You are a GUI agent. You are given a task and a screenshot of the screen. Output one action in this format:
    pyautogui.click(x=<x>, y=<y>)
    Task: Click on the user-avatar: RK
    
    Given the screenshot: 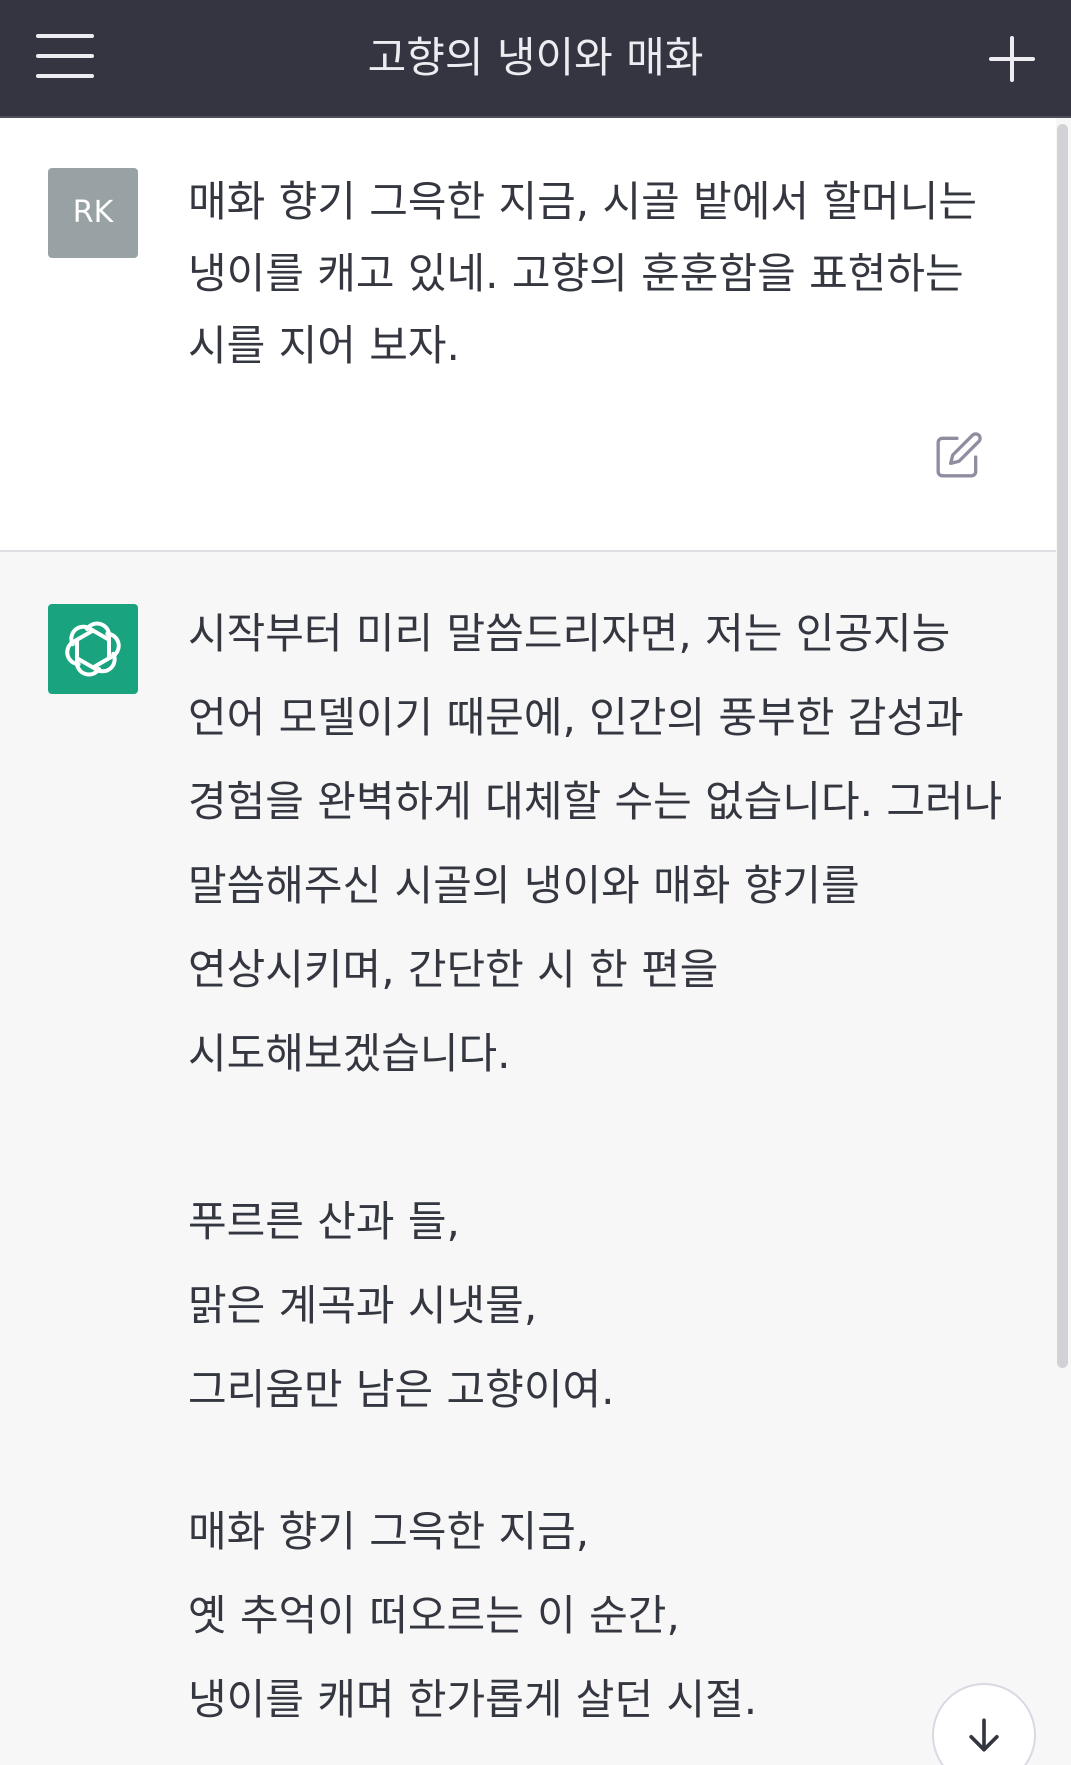 What is the action you would take?
    pyautogui.click(x=93, y=213)
    